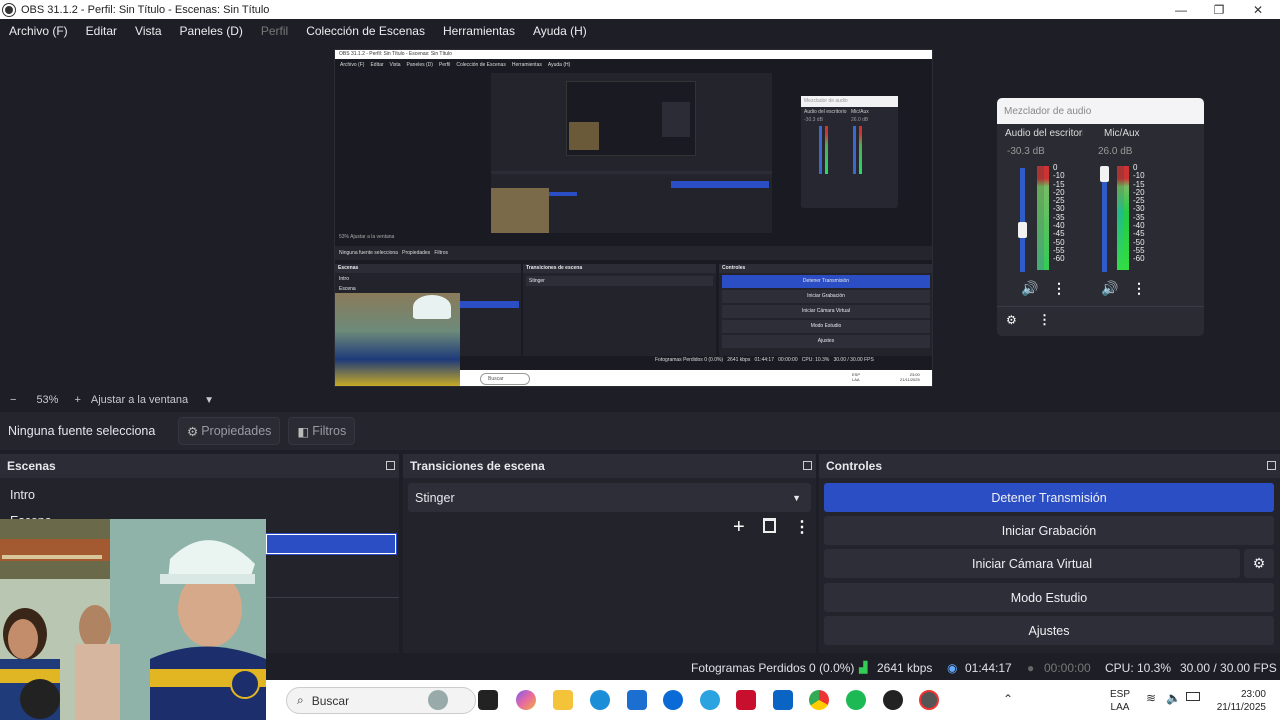 Image resolution: width=1280 pixels, height=720 pixels. Describe the element at coordinates (1049, 597) in the screenshot. I see `studio-mode-button: Modo Estudio` at that location.